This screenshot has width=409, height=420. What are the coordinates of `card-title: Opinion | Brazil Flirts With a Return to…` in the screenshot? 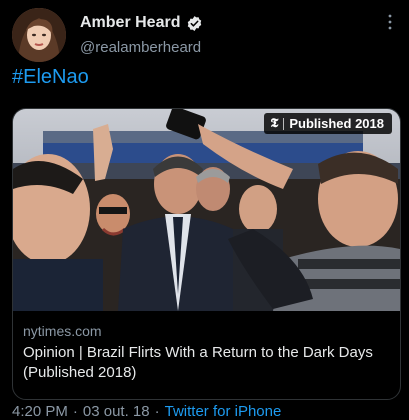 It's located at (203, 363).